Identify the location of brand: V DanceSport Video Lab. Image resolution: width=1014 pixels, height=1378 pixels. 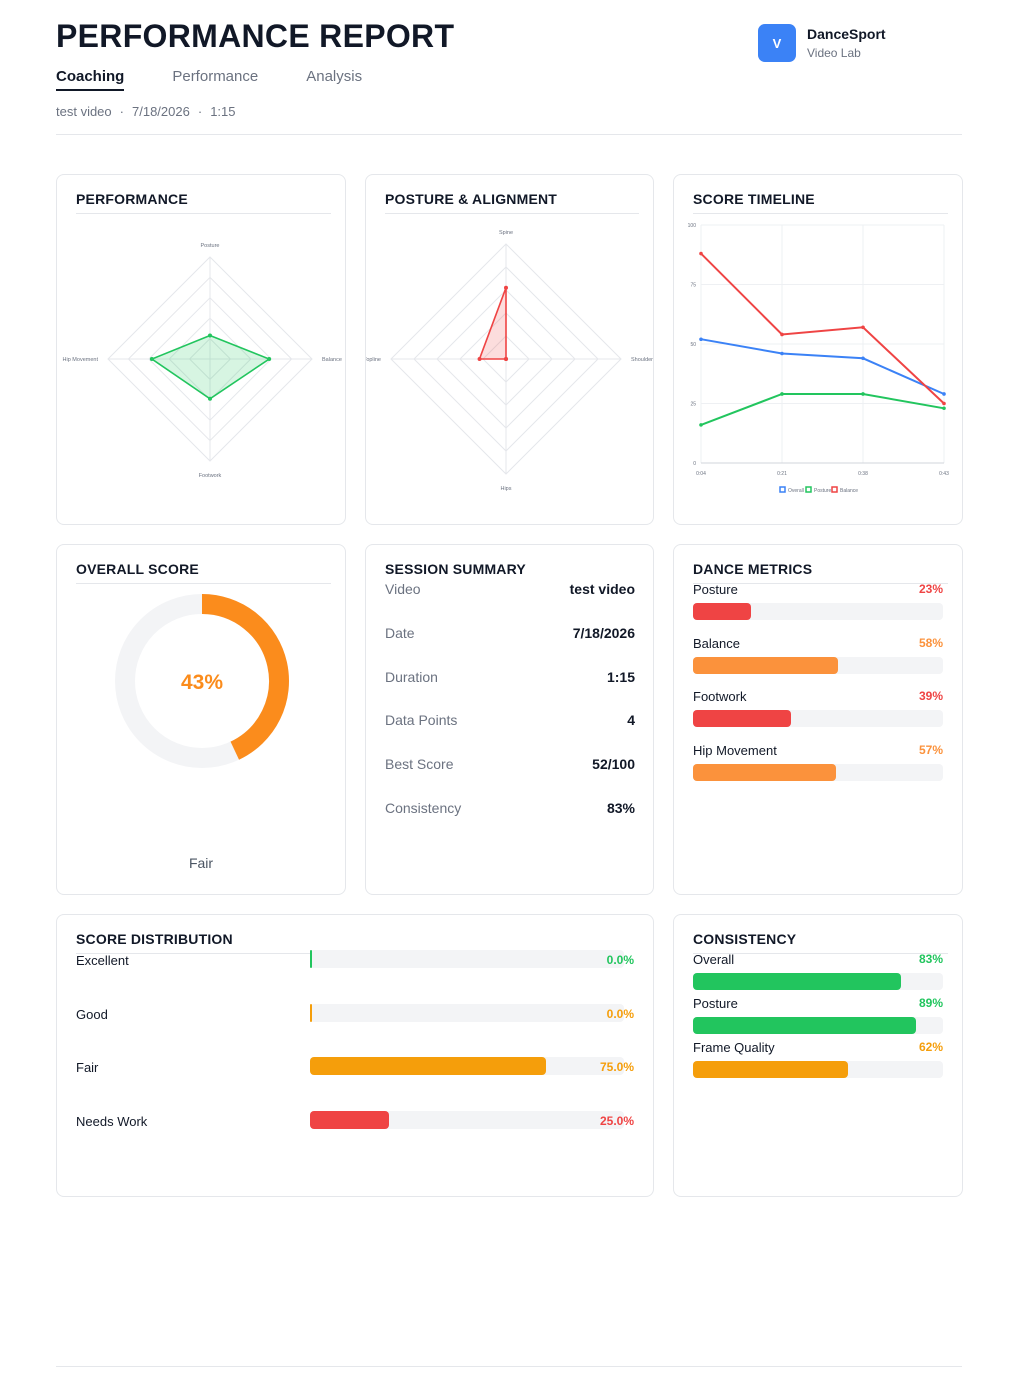
(822, 43).